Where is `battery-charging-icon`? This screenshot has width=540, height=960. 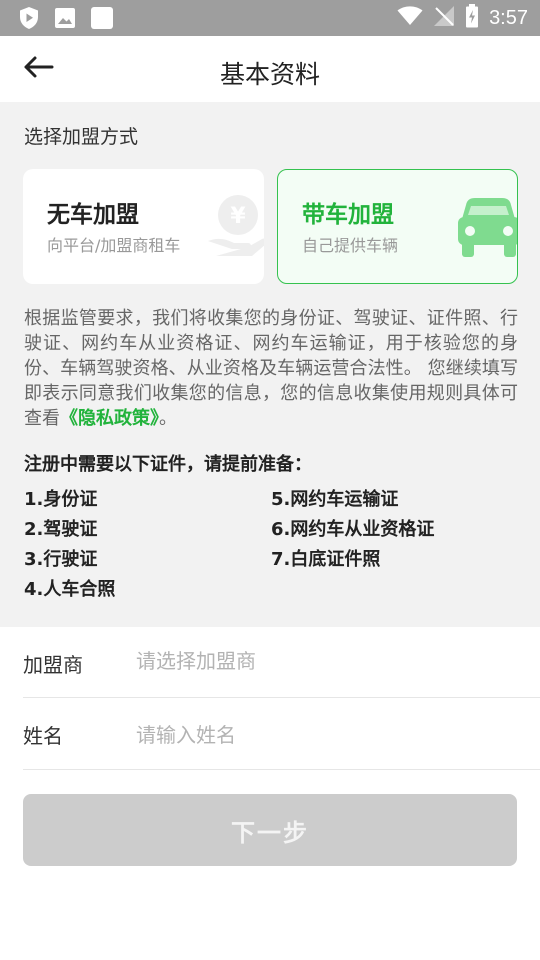
battery-charging-icon is located at coordinates (472, 18).